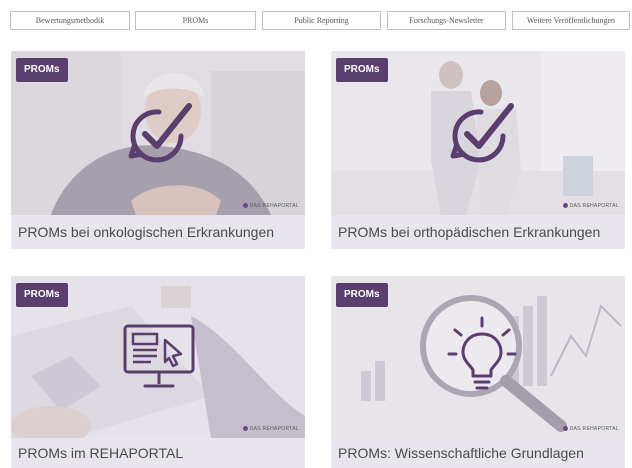 The width and height of the screenshot is (632, 468). Describe the element at coordinates (478, 232) in the screenshot. I see `card-title: PROMs bei orthopädischen Erkrankungen` at that location.